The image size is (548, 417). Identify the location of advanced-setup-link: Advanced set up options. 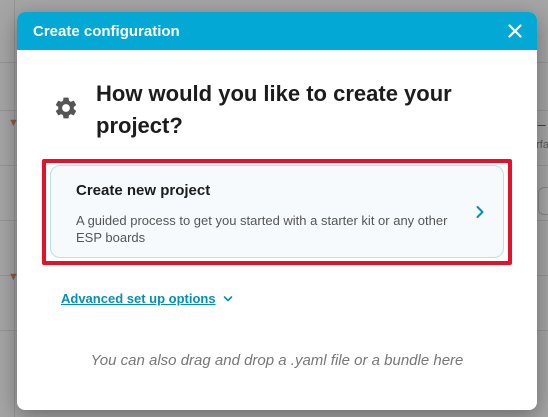
(138, 298).